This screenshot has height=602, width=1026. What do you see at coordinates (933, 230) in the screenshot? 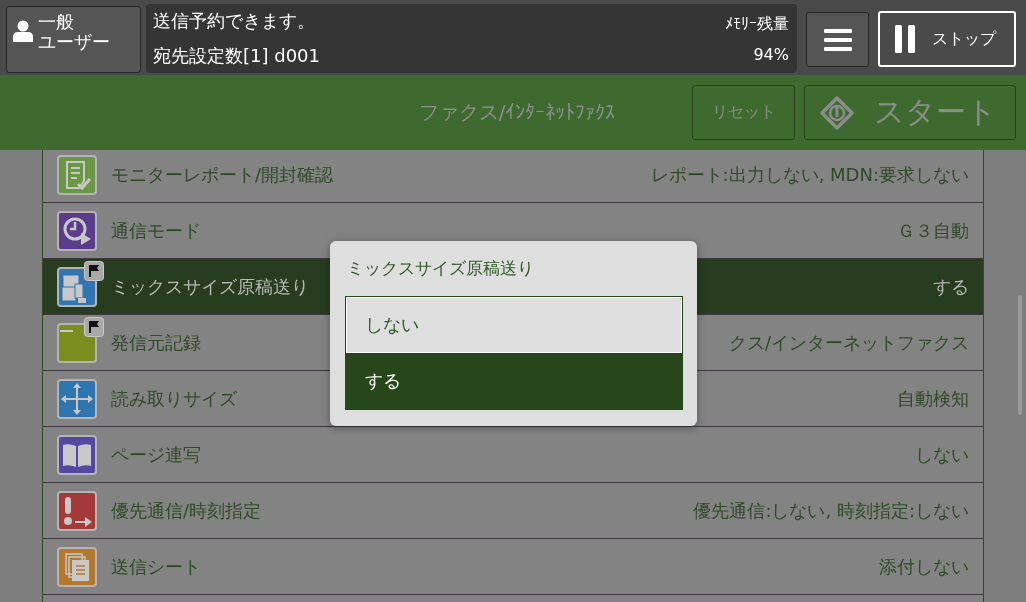
I see `setting-value: Ｇ３自動` at bounding box center [933, 230].